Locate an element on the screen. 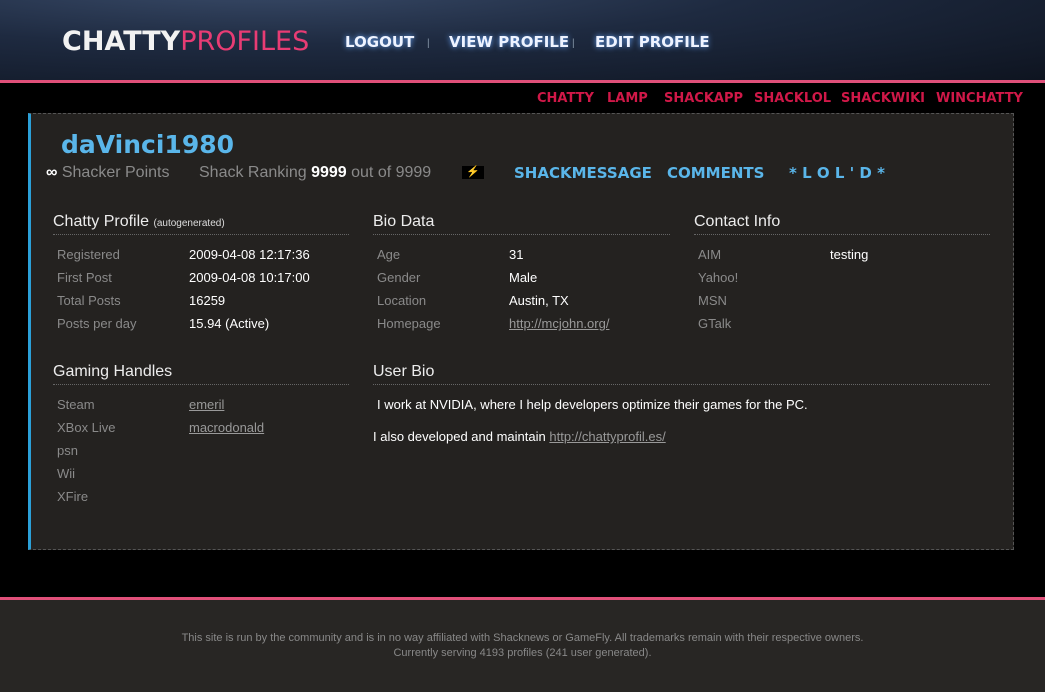 Image resolution: width=1045 pixels, height=692 pixels. posts-per-day-value: 15.94 (Active) is located at coordinates (229, 323).